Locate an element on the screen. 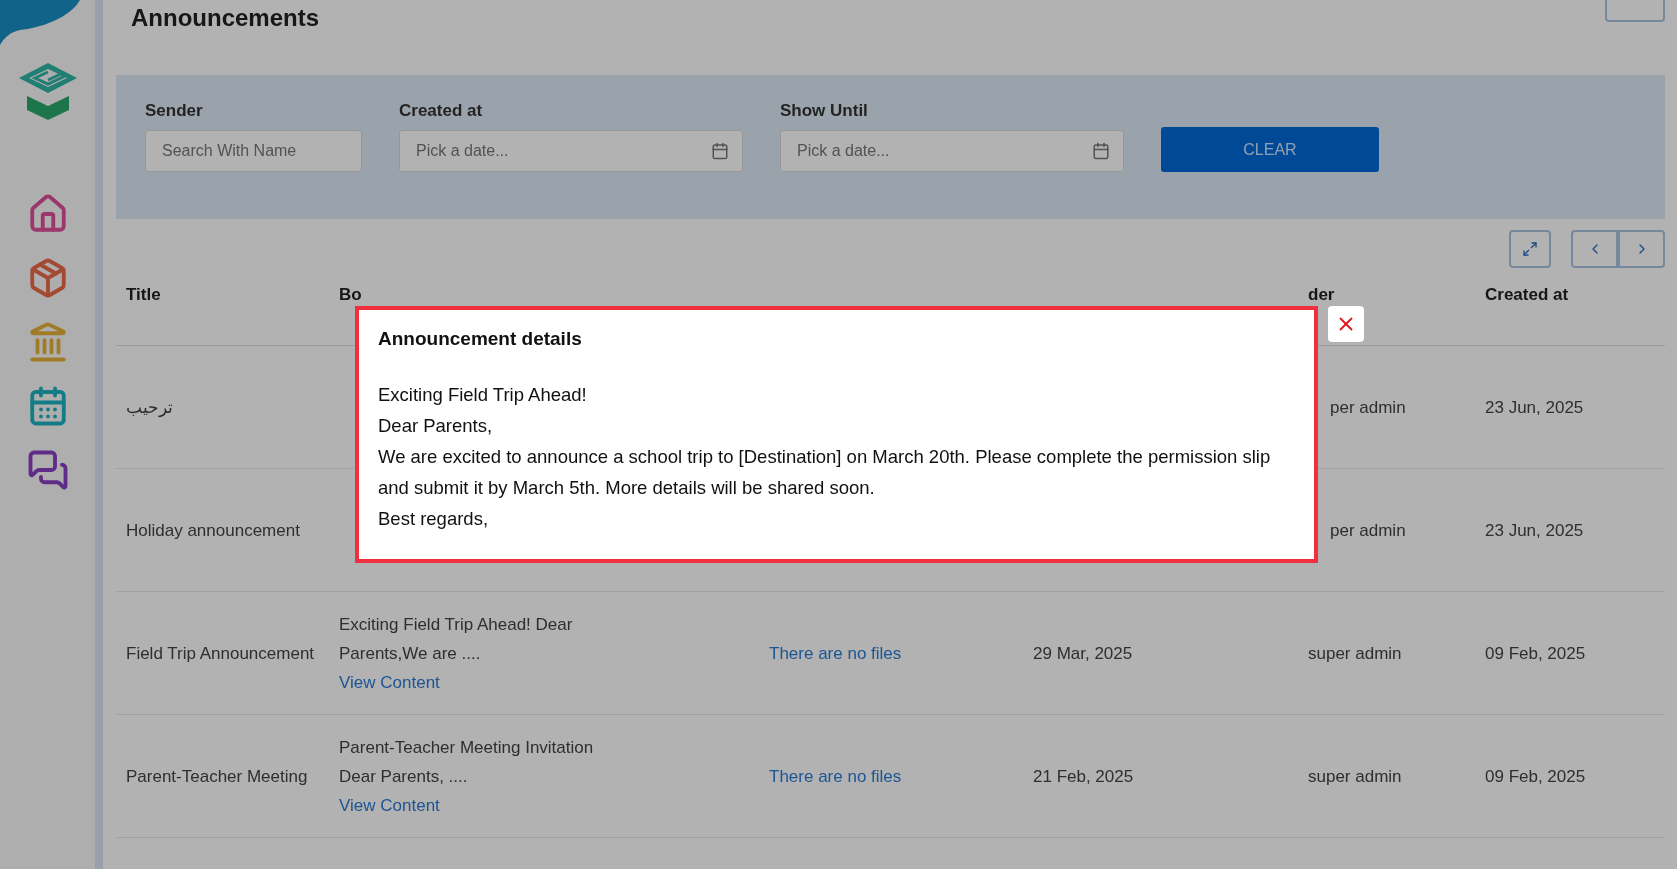  title-cell-text: Holiday announcement is located at coordinates (213, 530).